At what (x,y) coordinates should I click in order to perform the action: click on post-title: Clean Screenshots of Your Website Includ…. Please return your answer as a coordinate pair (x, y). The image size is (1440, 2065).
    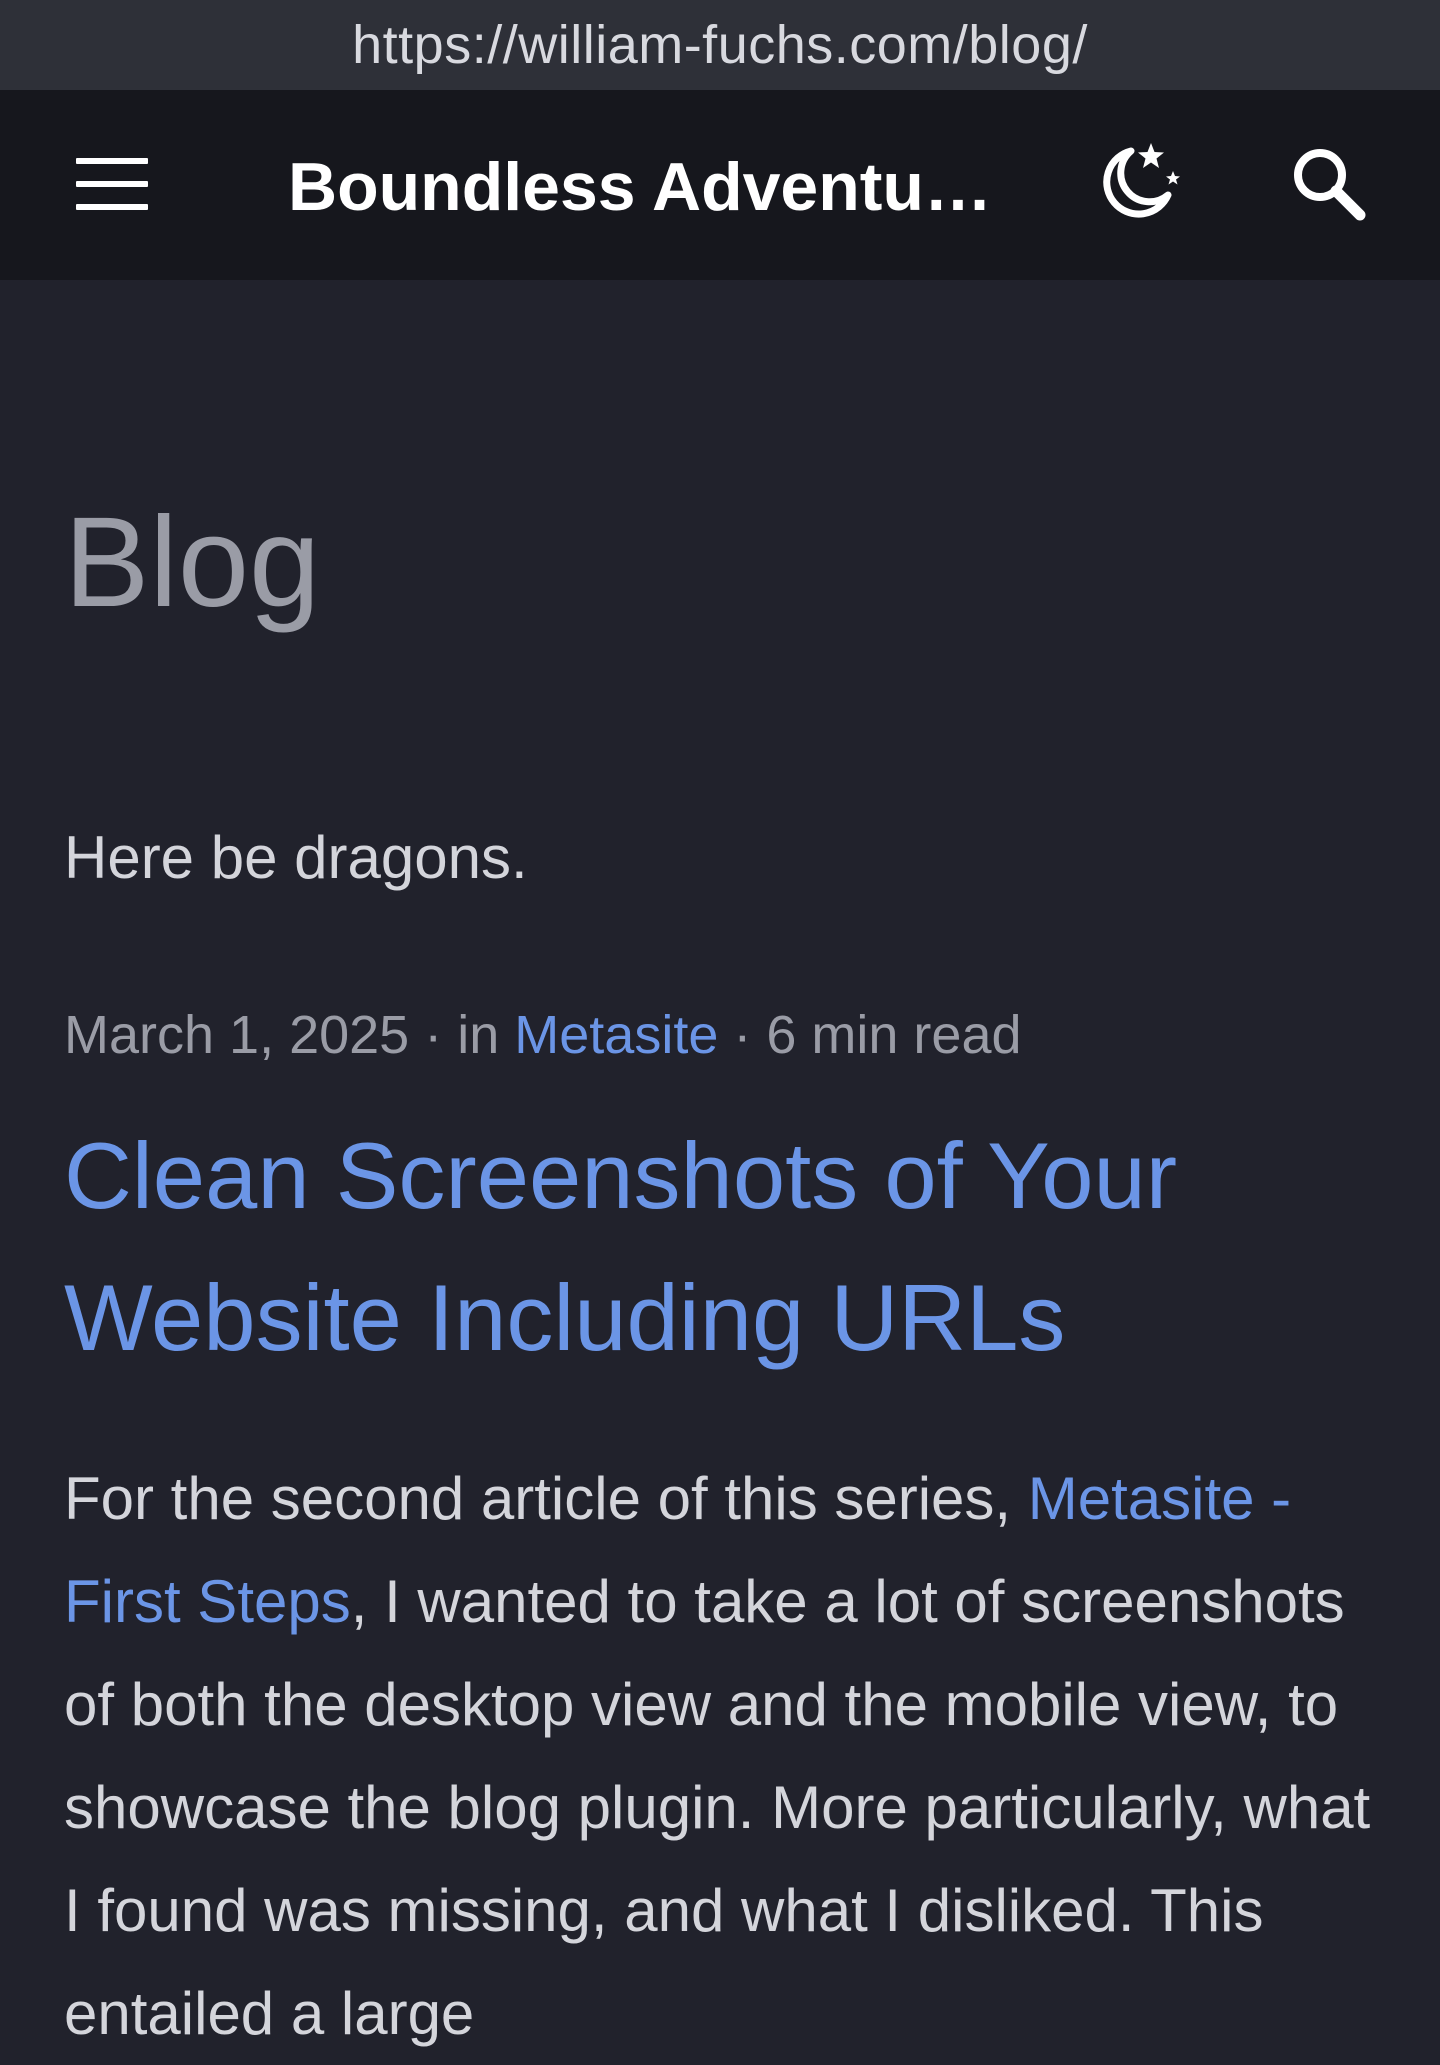
    Looking at the image, I should click on (729, 1247).